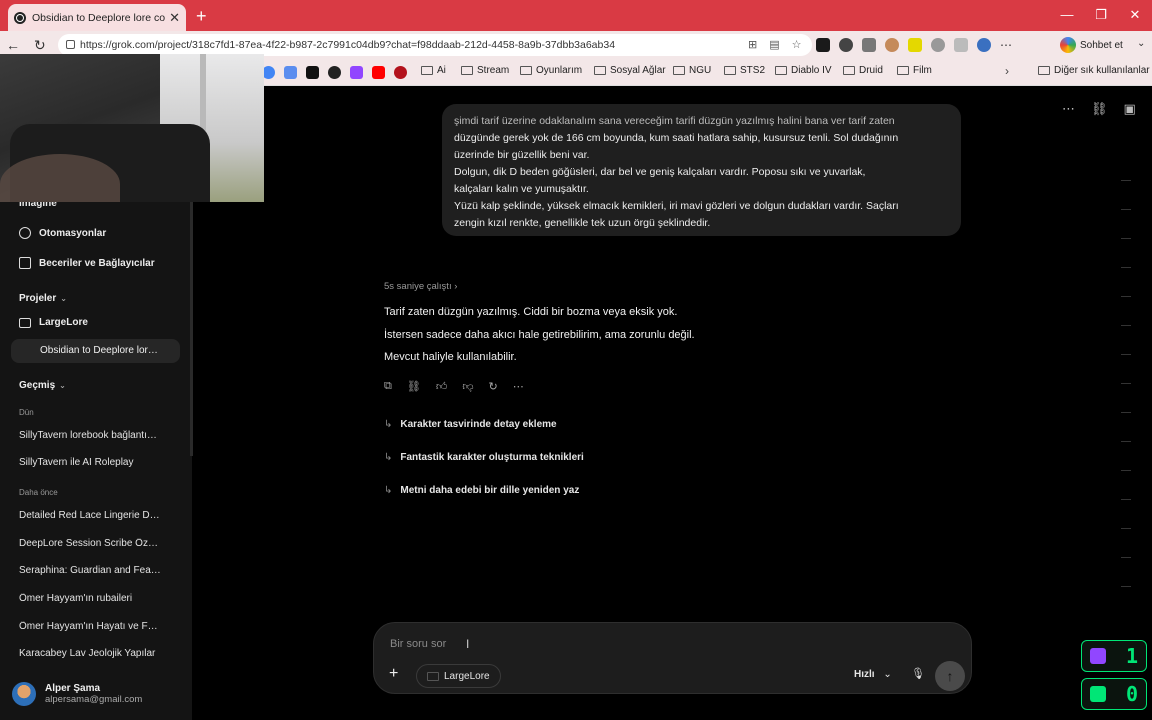  I want to click on bookmark-druid: Druid, so click(863, 70).